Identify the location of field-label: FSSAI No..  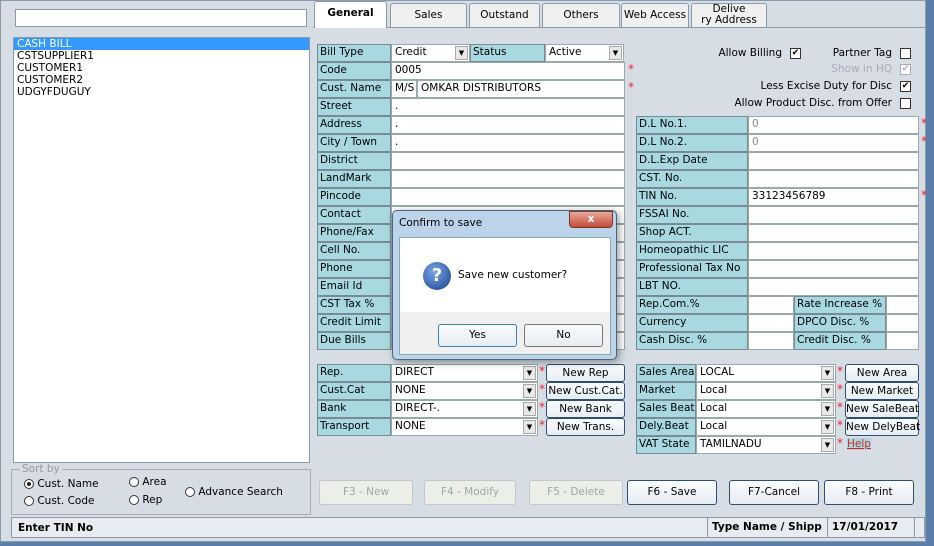
(692, 215).